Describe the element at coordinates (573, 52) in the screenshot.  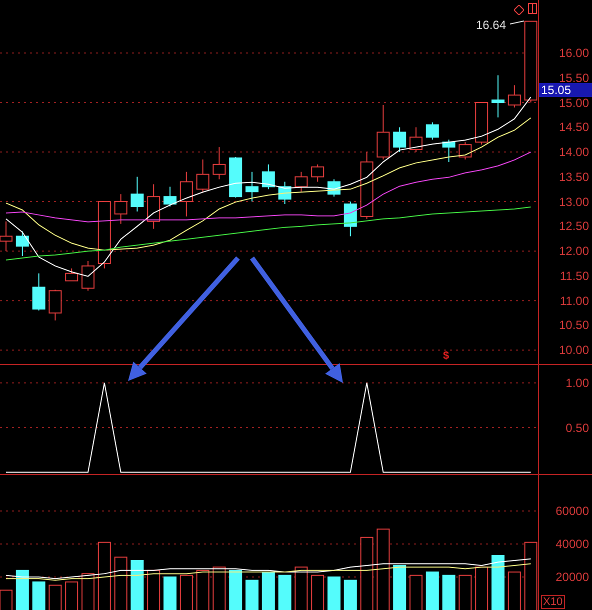
I see `axis-label: 16.00` at that location.